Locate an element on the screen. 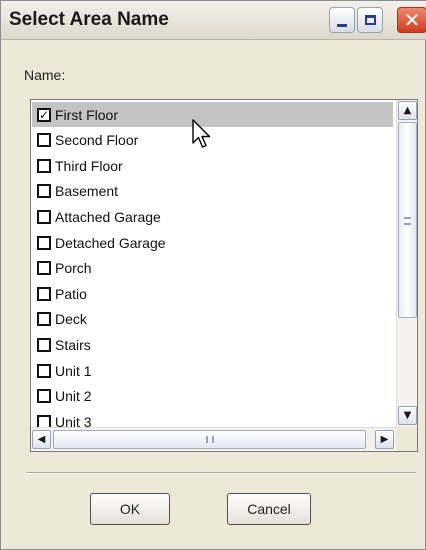 The width and height of the screenshot is (426, 550). chevron-left-icon: ◀ is located at coordinates (41, 439).